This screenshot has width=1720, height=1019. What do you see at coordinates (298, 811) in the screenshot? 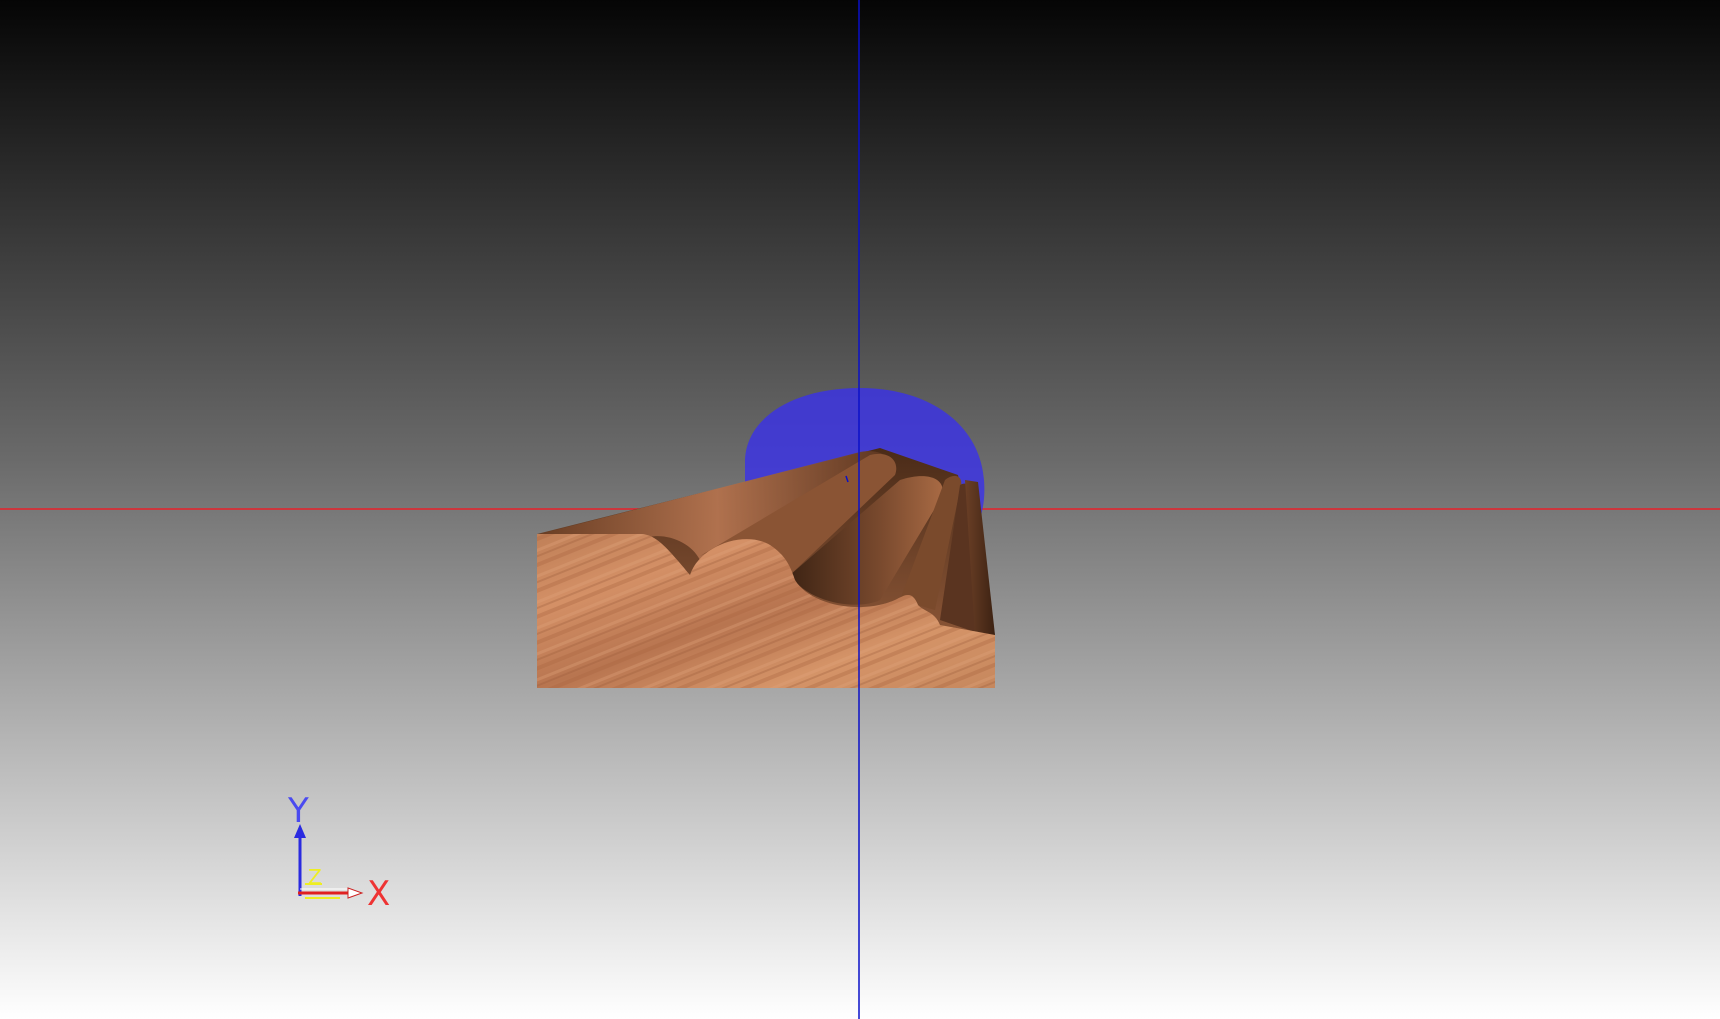
I see `triad-y-label: Y` at bounding box center [298, 811].